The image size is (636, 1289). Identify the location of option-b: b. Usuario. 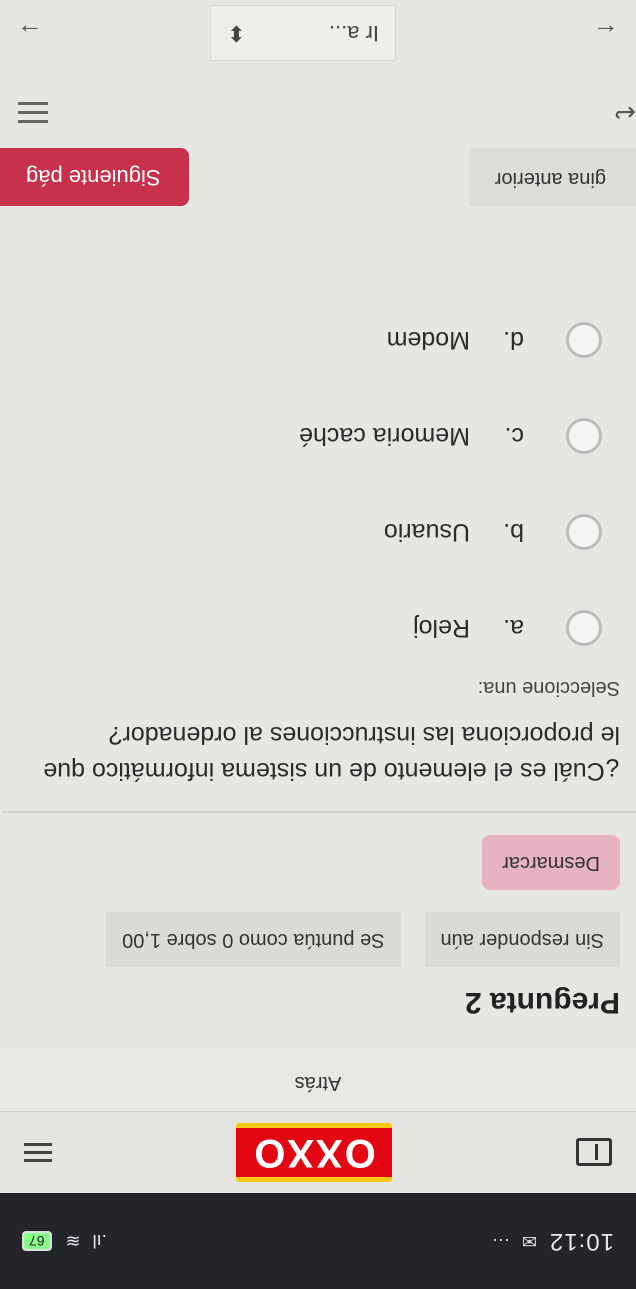
(319, 532).